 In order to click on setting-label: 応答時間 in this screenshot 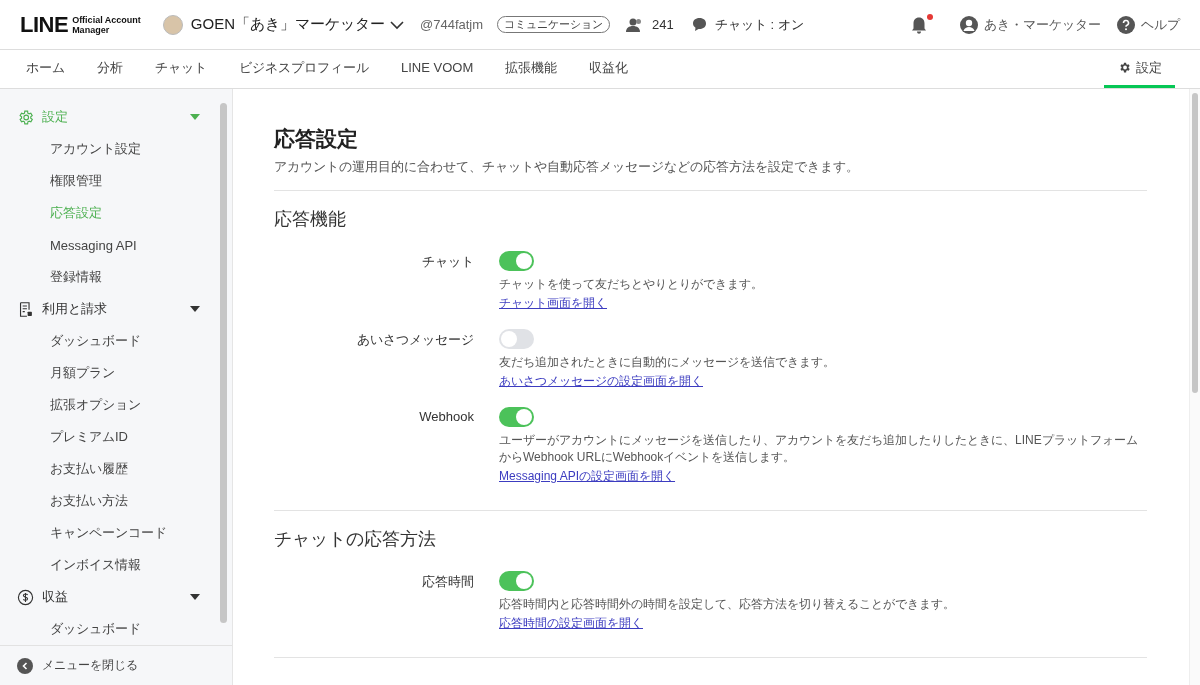, I will do `click(447, 581)`.